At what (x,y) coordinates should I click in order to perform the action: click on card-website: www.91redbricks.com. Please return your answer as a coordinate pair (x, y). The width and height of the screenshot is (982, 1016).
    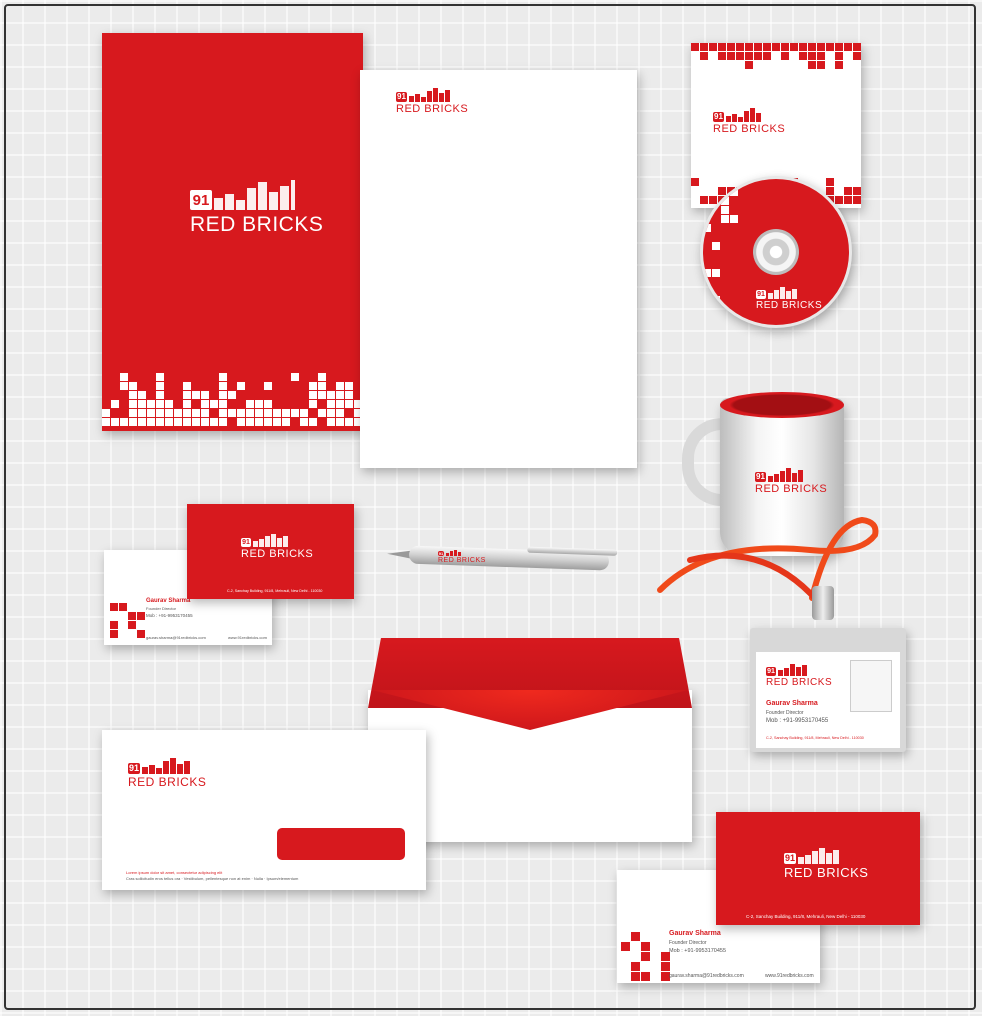
    Looking at the image, I should click on (789, 976).